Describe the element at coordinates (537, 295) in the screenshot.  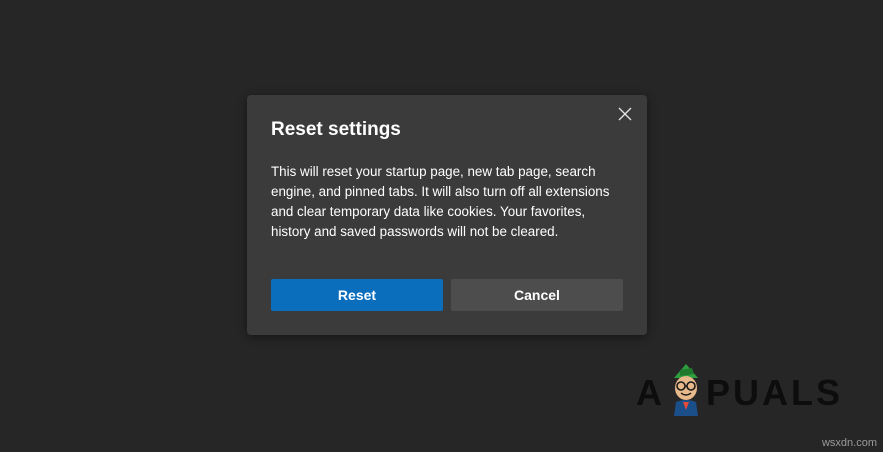
I see `cancel-button: Cancel` at that location.